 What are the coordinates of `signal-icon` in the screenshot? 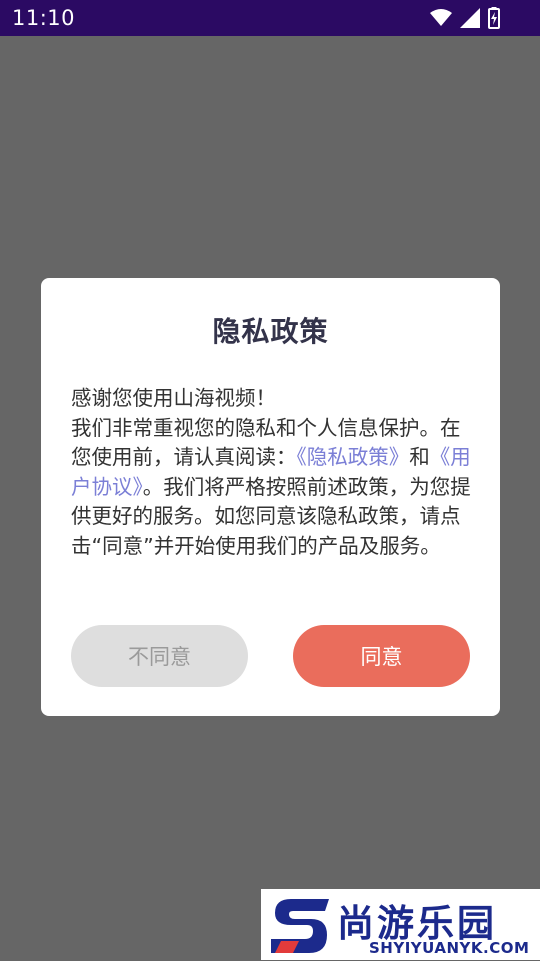 It's located at (470, 18).